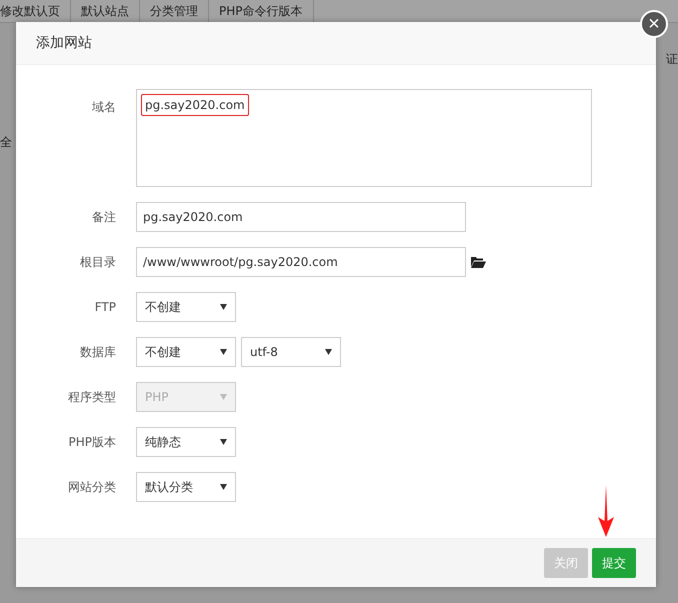 This screenshot has height=603, width=678. I want to click on dialog-title: 添加网站, so click(64, 43).